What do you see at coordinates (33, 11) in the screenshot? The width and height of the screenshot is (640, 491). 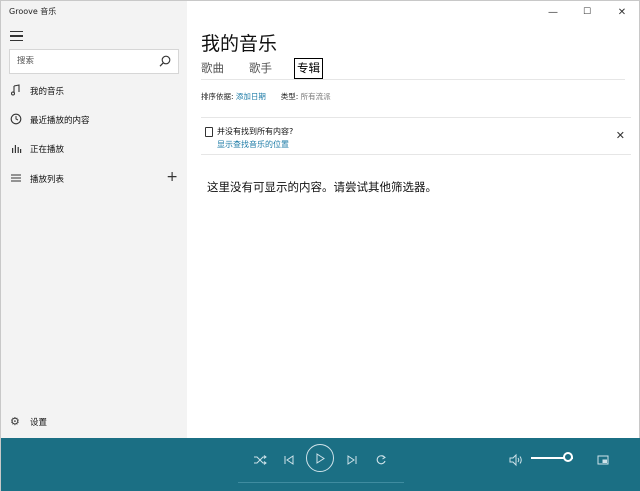 I see `app-title: Groove 音乐` at bounding box center [33, 11].